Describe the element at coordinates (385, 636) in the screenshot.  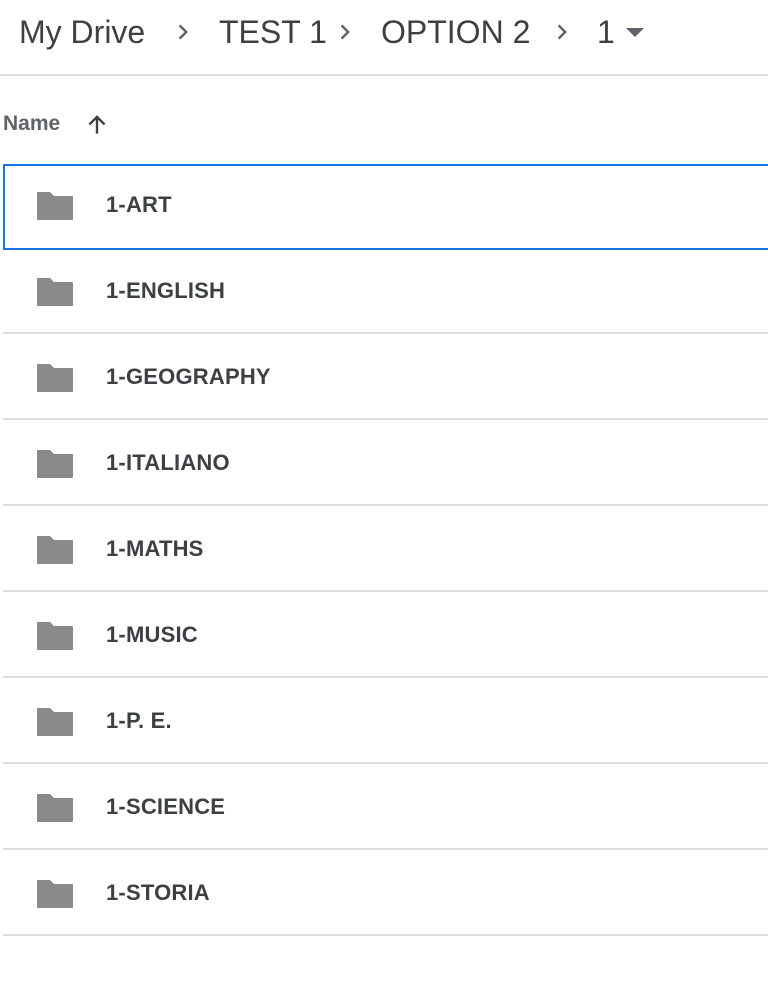
I see `folder-row: 1-MUSIC` at that location.